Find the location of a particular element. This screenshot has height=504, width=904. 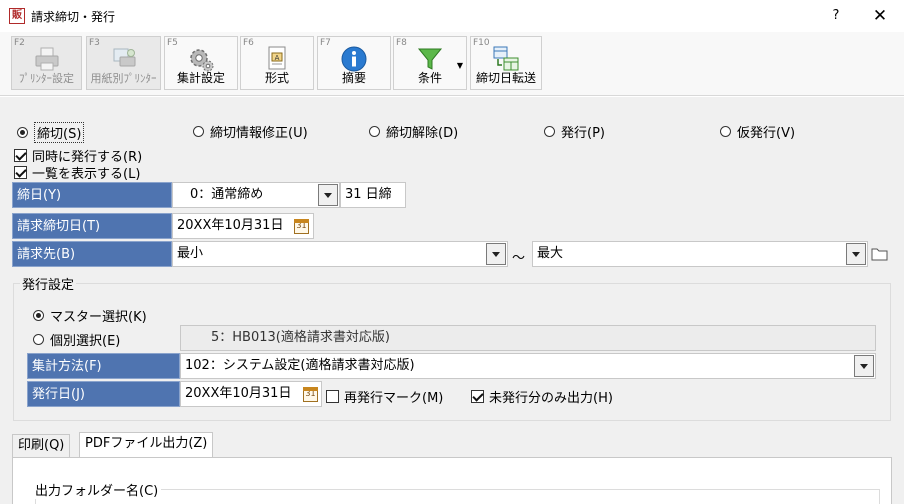

tab-print: 印刷(Q) is located at coordinates (41, 446).